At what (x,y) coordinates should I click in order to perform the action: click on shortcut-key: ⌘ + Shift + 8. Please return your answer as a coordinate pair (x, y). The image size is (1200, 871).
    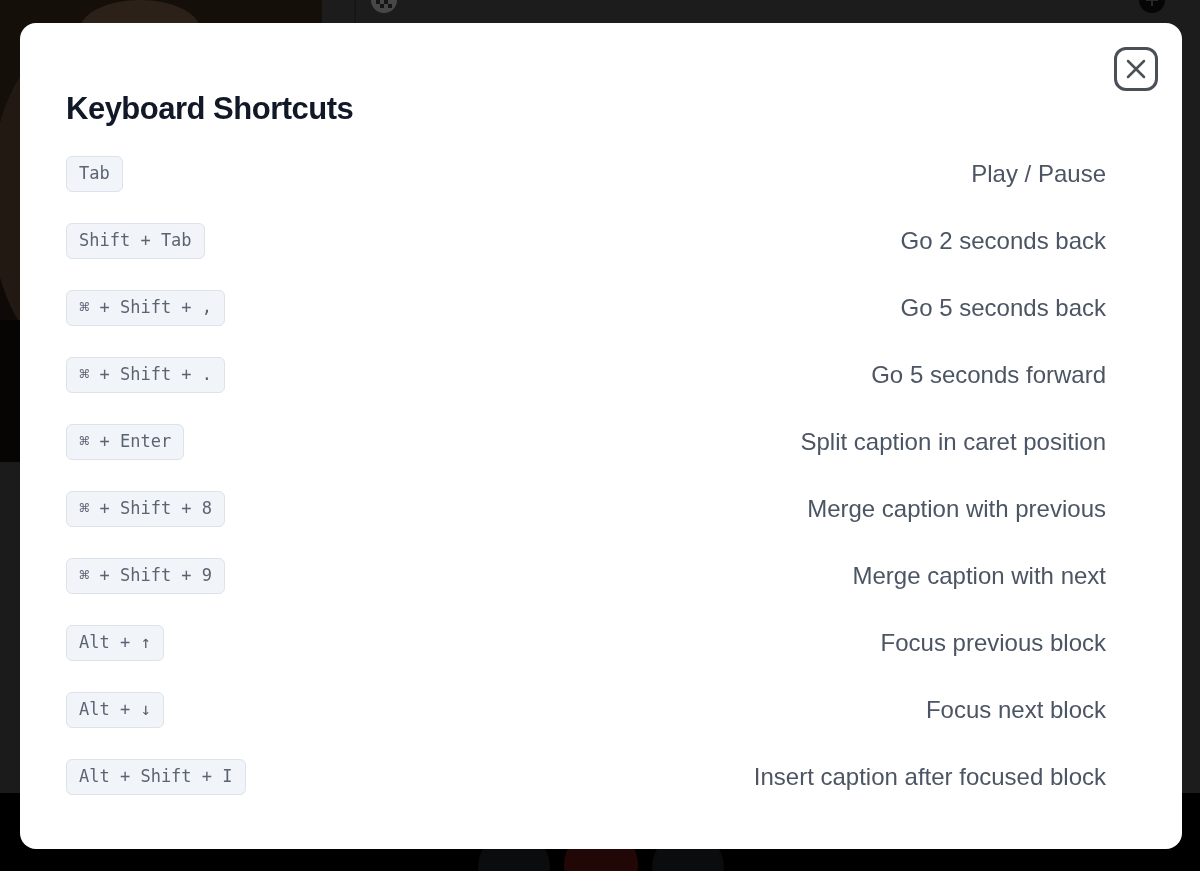
    Looking at the image, I should click on (146, 508).